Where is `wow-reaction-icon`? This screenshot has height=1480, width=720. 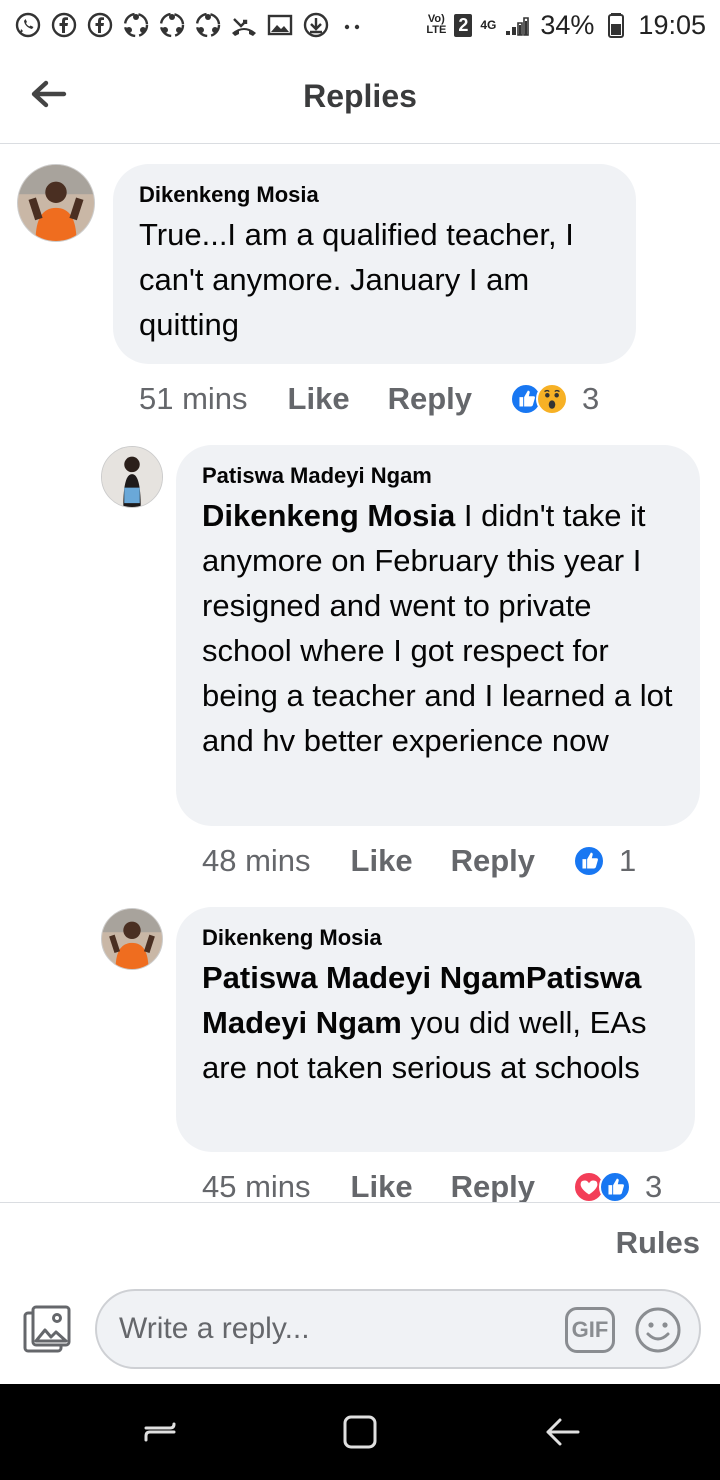
wow-reaction-icon is located at coordinates (552, 399).